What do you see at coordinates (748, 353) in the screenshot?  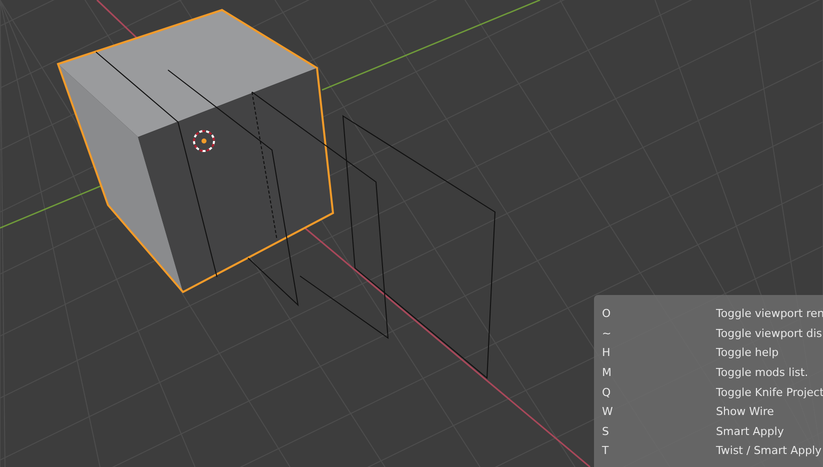 I see `shortcut-action: Toggle help` at bounding box center [748, 353].